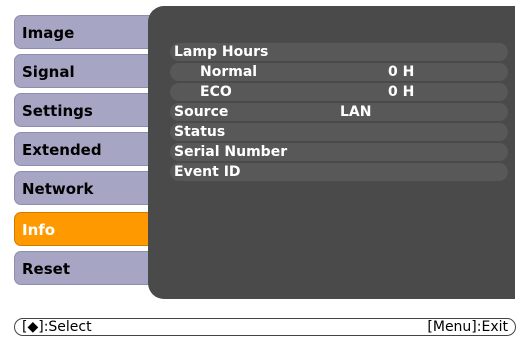 Image resolution: width=519 pixels, height=339 pixels. I want to click on menu-item-info: Info, so click(85, 229).